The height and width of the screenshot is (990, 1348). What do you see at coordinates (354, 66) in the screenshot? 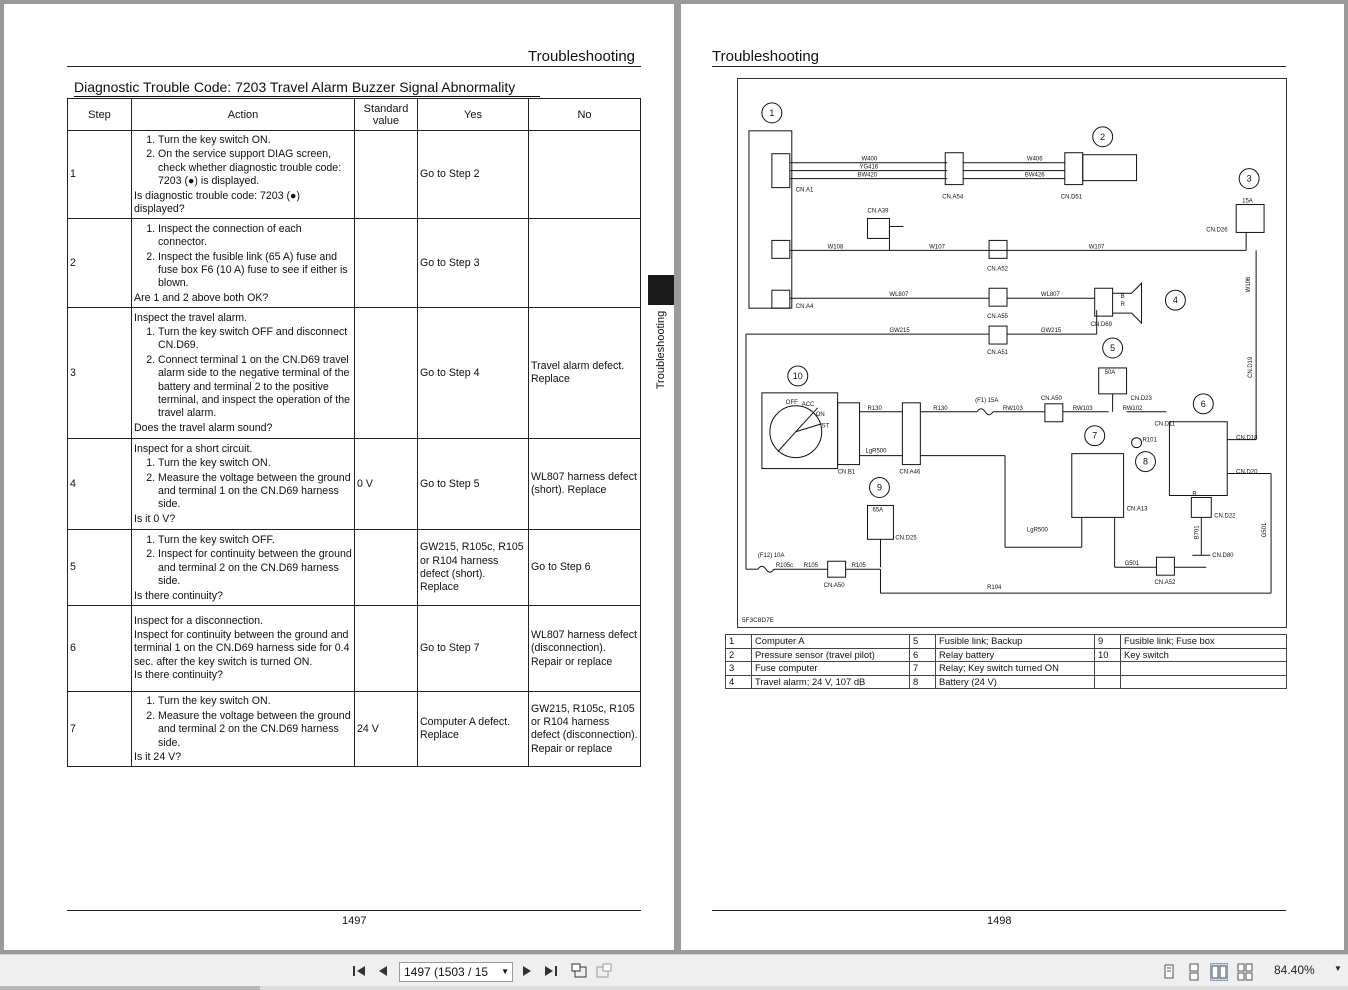
I see `header-rule` at bounding box center [354, 66].